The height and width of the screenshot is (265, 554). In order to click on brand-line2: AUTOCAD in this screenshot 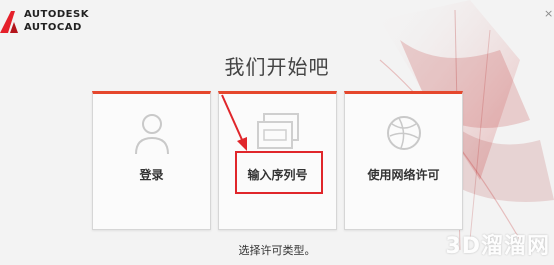, I will do `click(53, 27)`.